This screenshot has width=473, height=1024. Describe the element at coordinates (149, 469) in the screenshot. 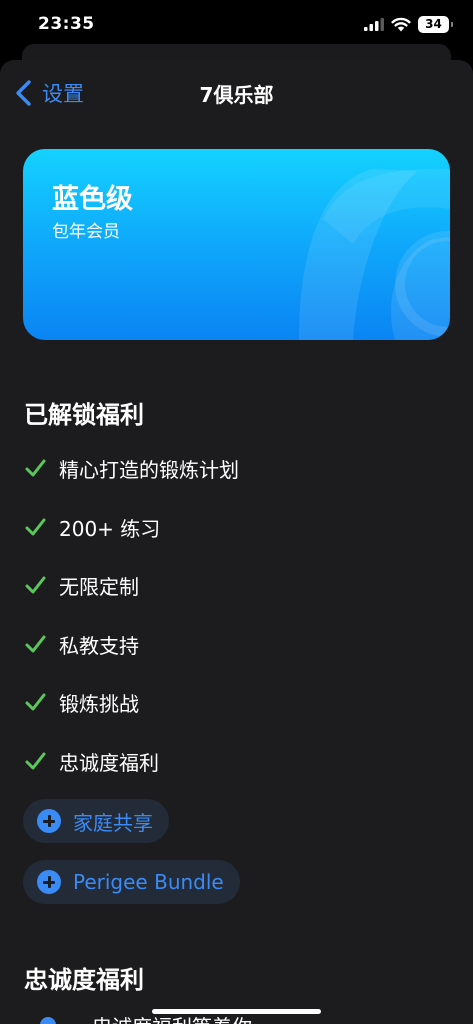

I see `benefit-label: 精心打造的锻炼计划` at that location.